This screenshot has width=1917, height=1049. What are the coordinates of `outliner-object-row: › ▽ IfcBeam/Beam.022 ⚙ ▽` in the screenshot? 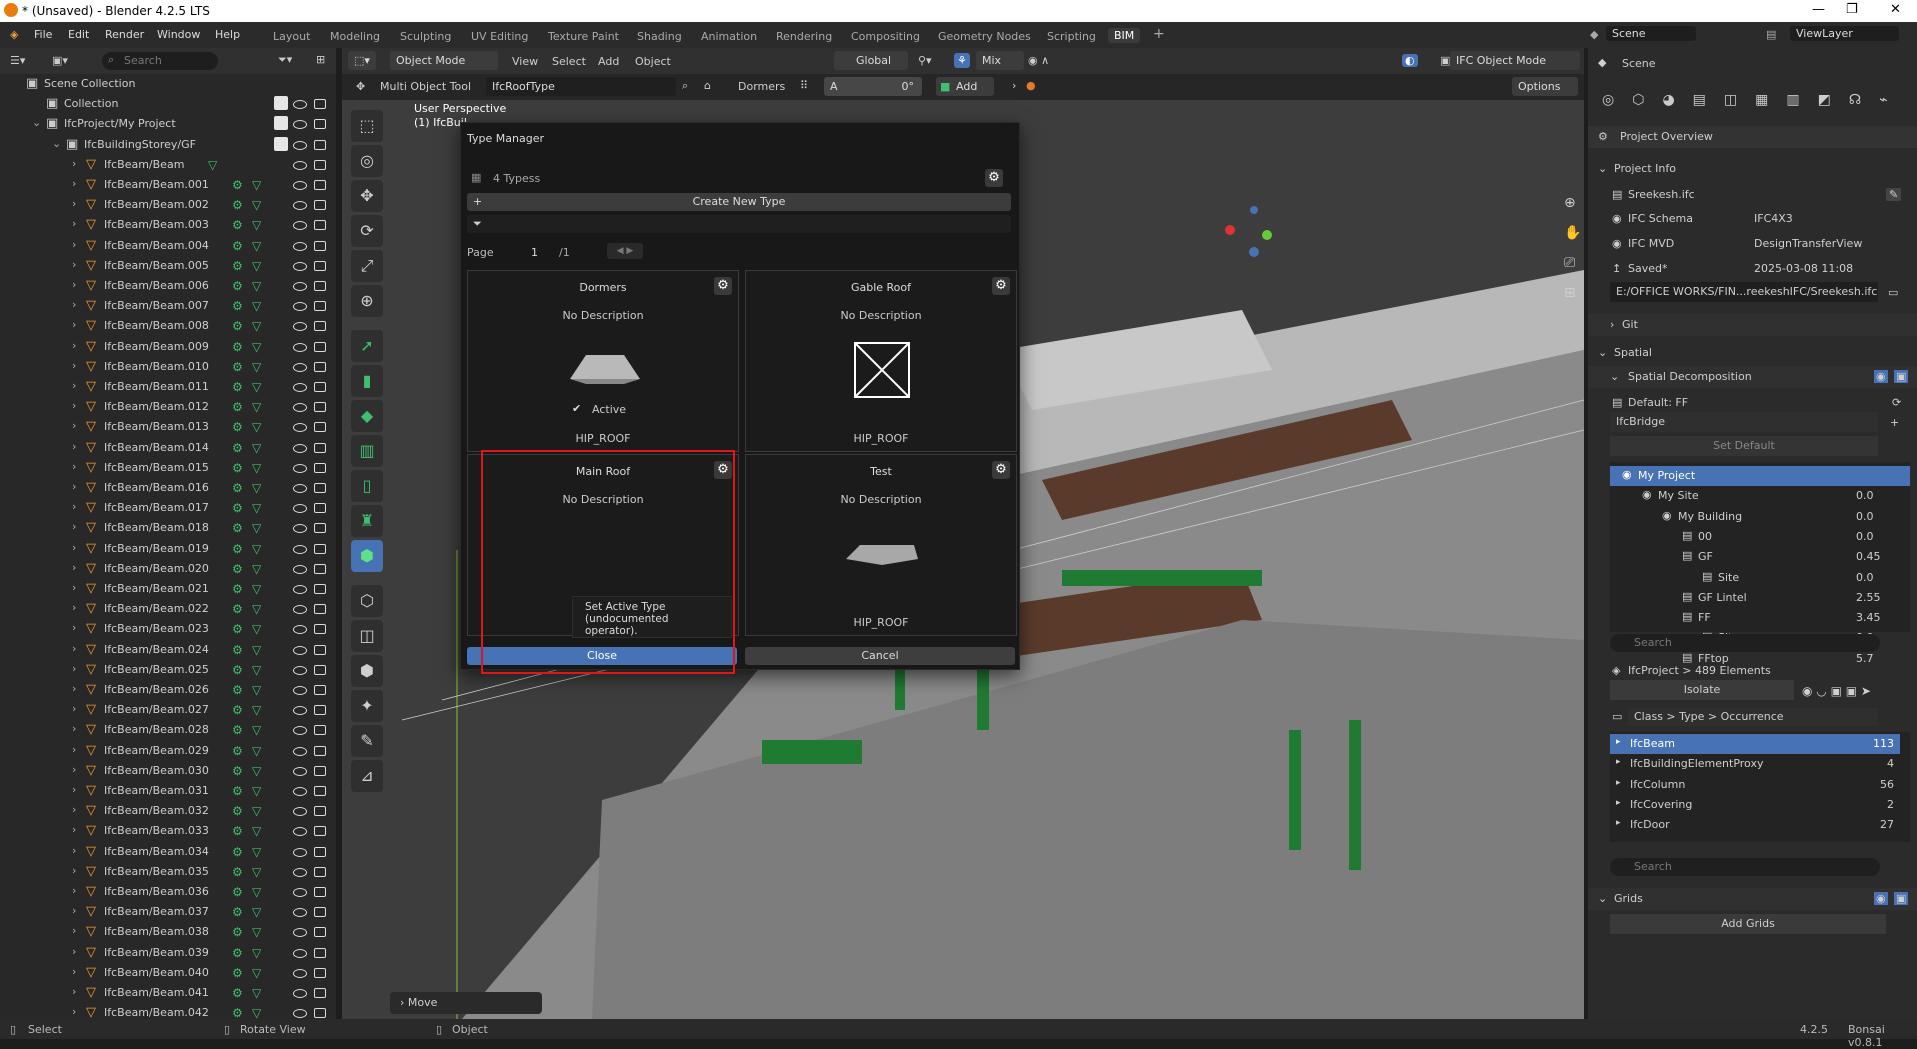 It's located at (168, 609).